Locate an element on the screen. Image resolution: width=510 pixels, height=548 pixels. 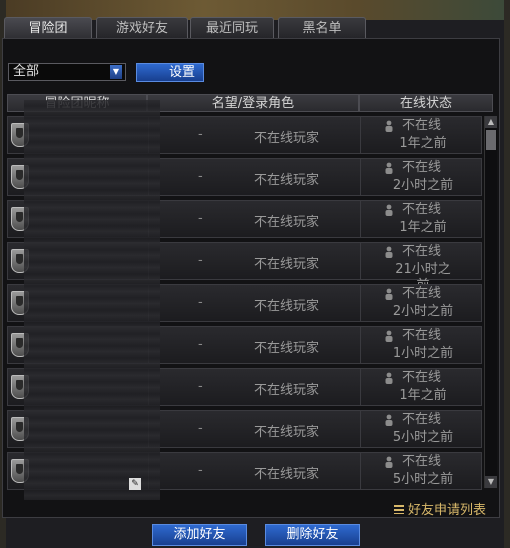
tab-recent-played: 最近同玩 is located at coordinates (232, 28).